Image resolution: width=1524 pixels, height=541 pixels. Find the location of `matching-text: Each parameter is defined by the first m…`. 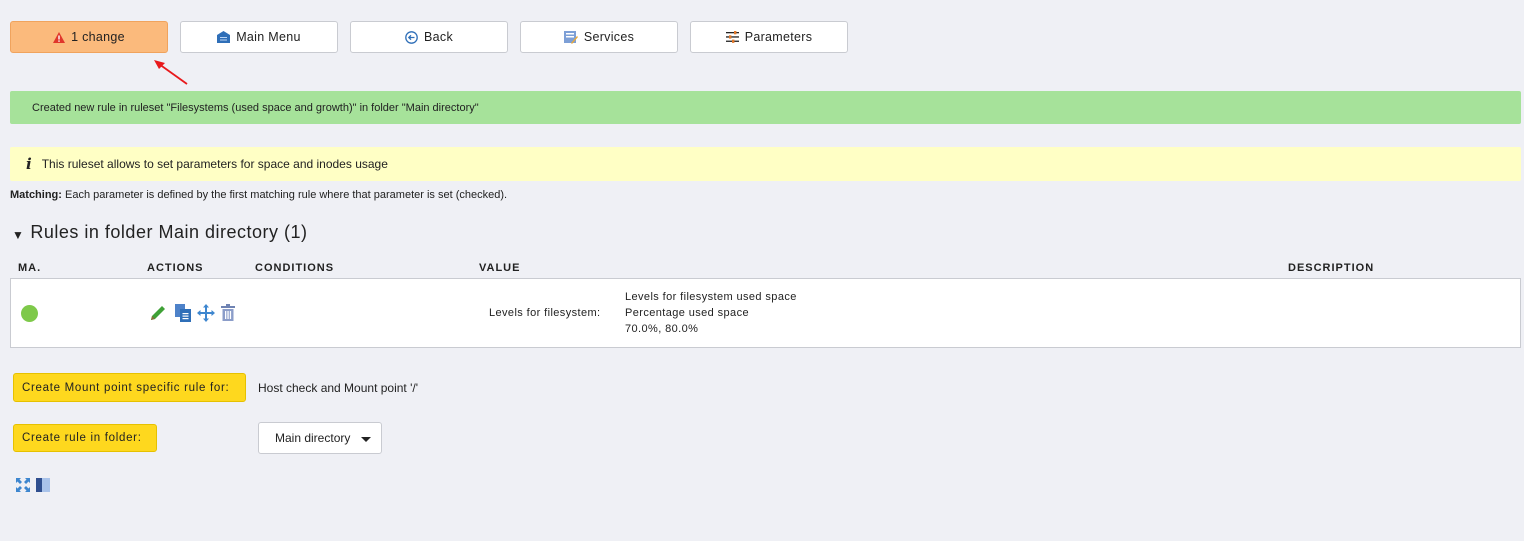

matching-text: Each parameter is defined by the first m… is located at coordinates (286, 195).